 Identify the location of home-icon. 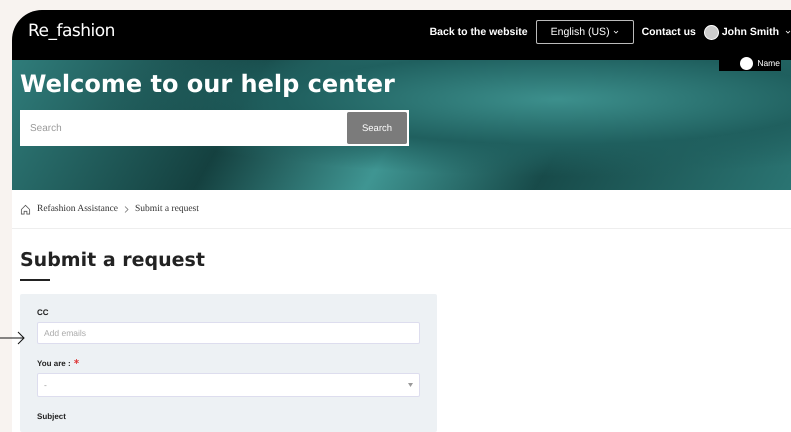
(25, 209).